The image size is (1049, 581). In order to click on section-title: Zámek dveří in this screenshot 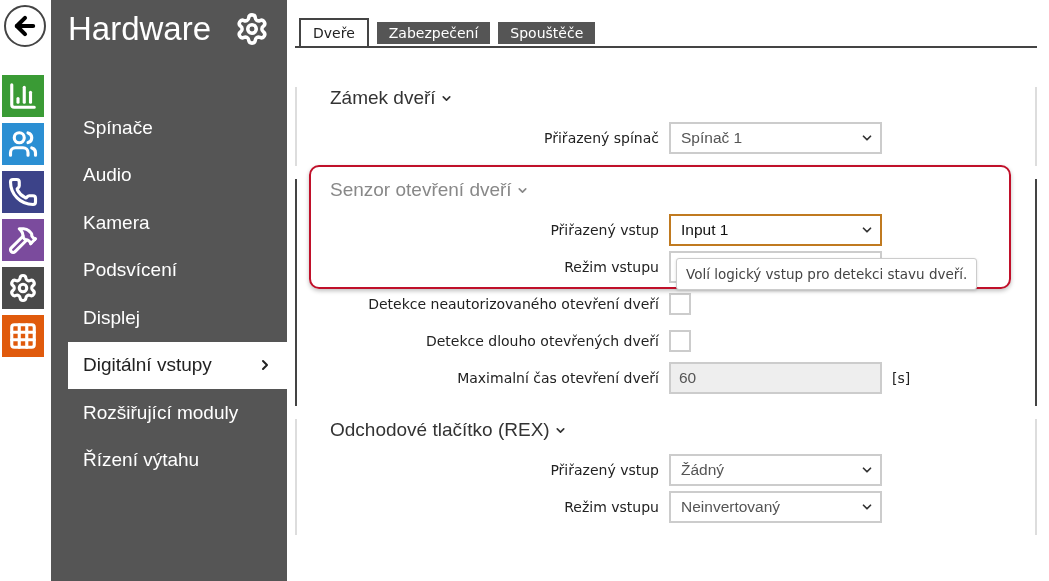, I will do `click(666, 98)`.